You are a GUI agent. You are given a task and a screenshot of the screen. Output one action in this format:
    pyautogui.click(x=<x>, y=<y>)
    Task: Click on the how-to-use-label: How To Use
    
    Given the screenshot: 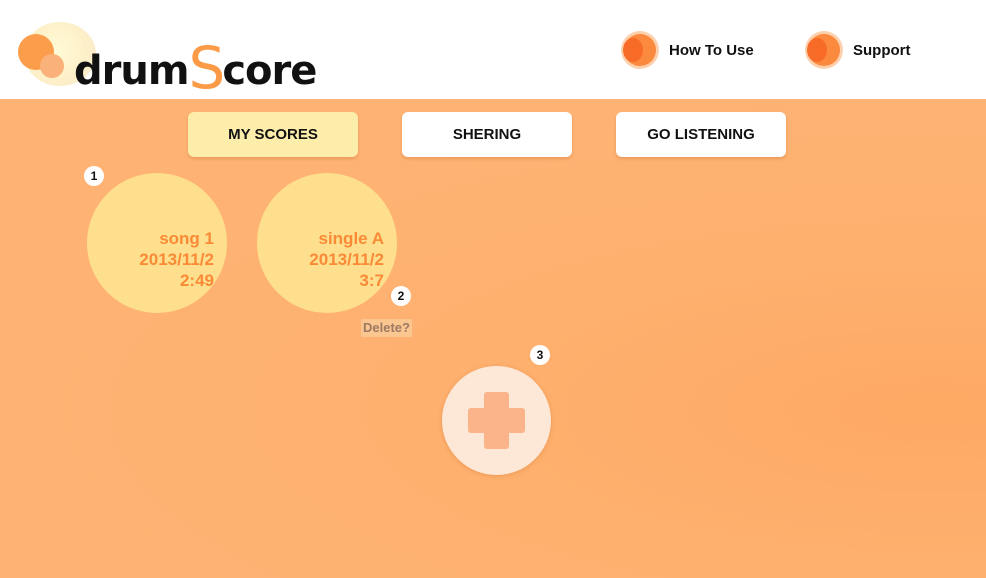 What is the action you would take?
    pyautogui.click(x=711, y=50)
    